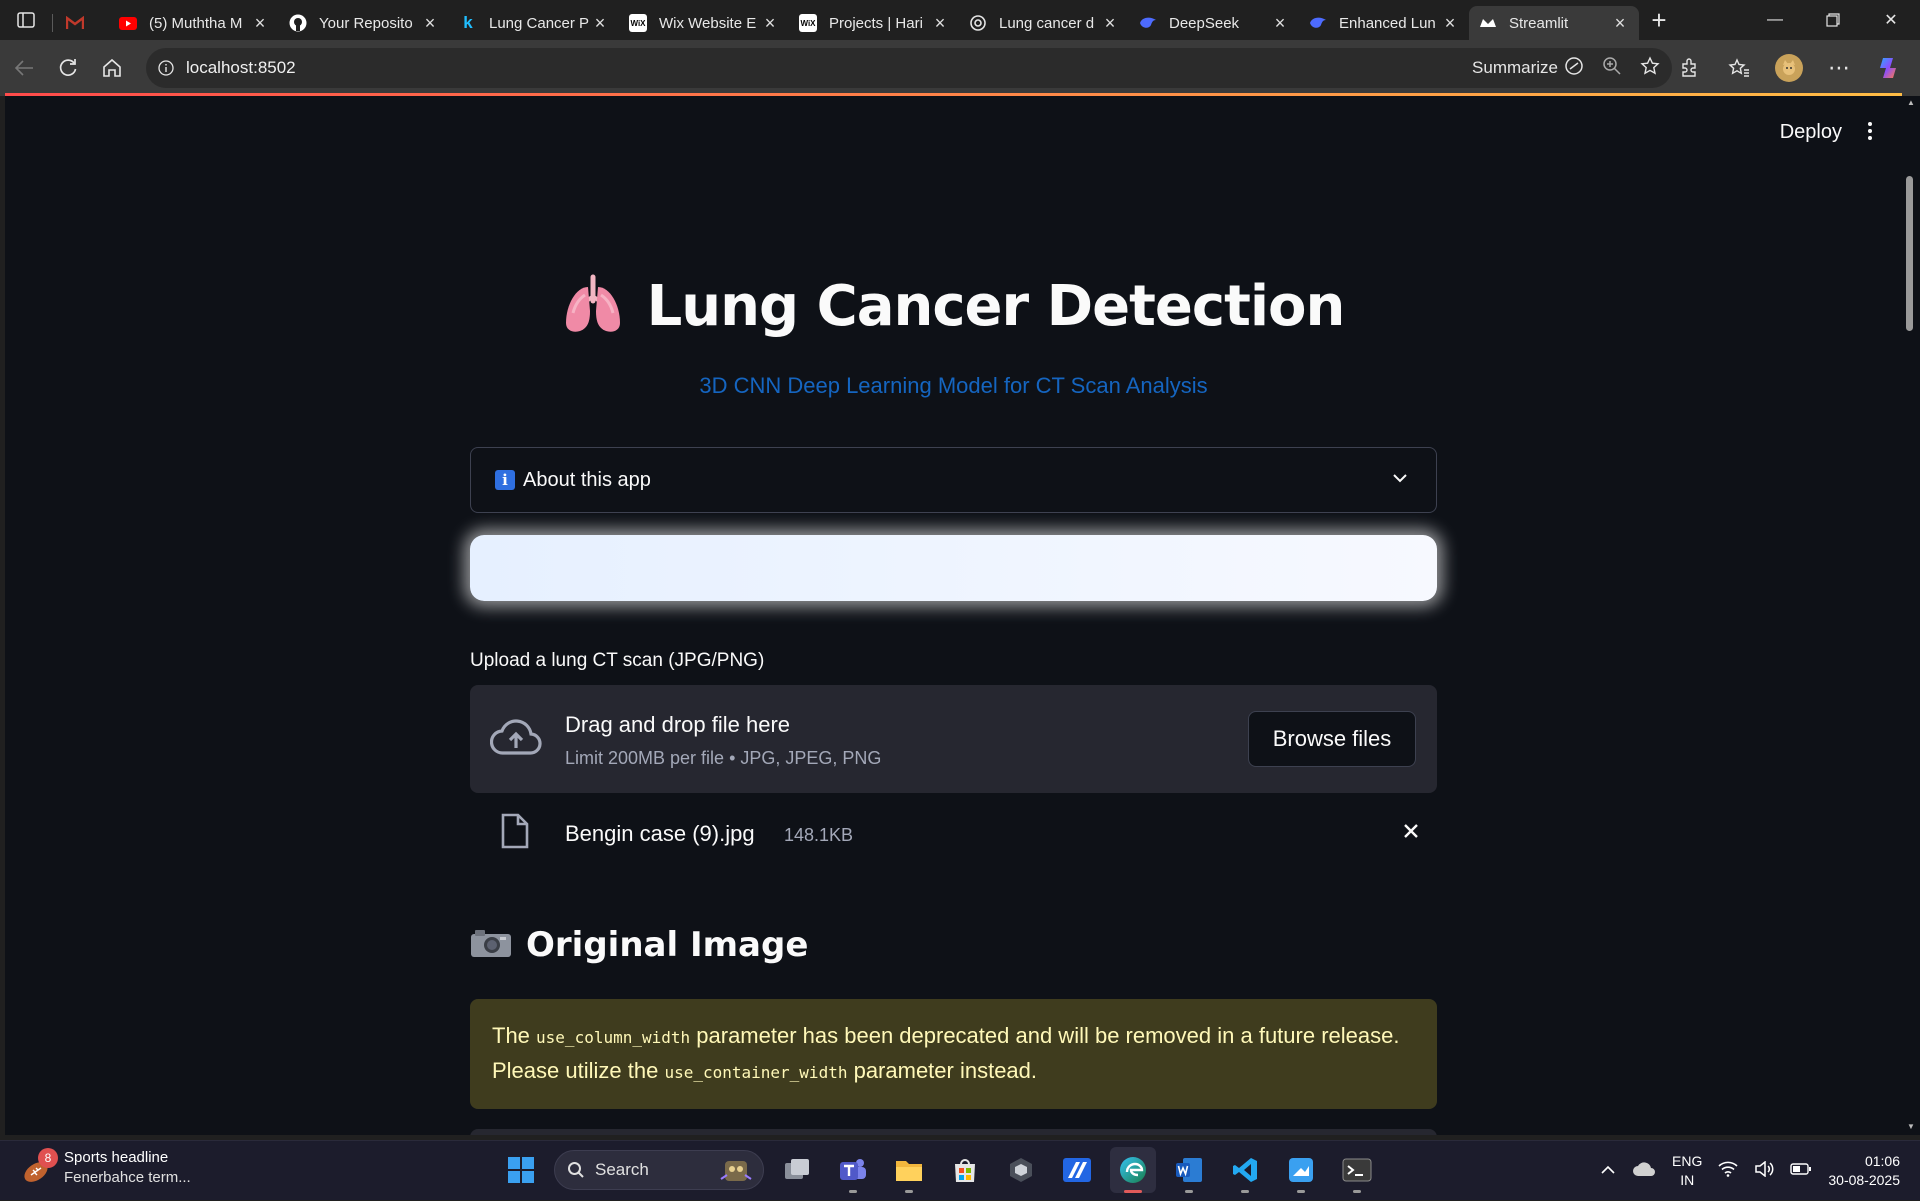 The width and height of the screenshot is (1920, 1201). What do you see at coordinates (1133, 1170) in the screenshot?
I see `edge-browser-icon` at bounding box center [1133, 1170].